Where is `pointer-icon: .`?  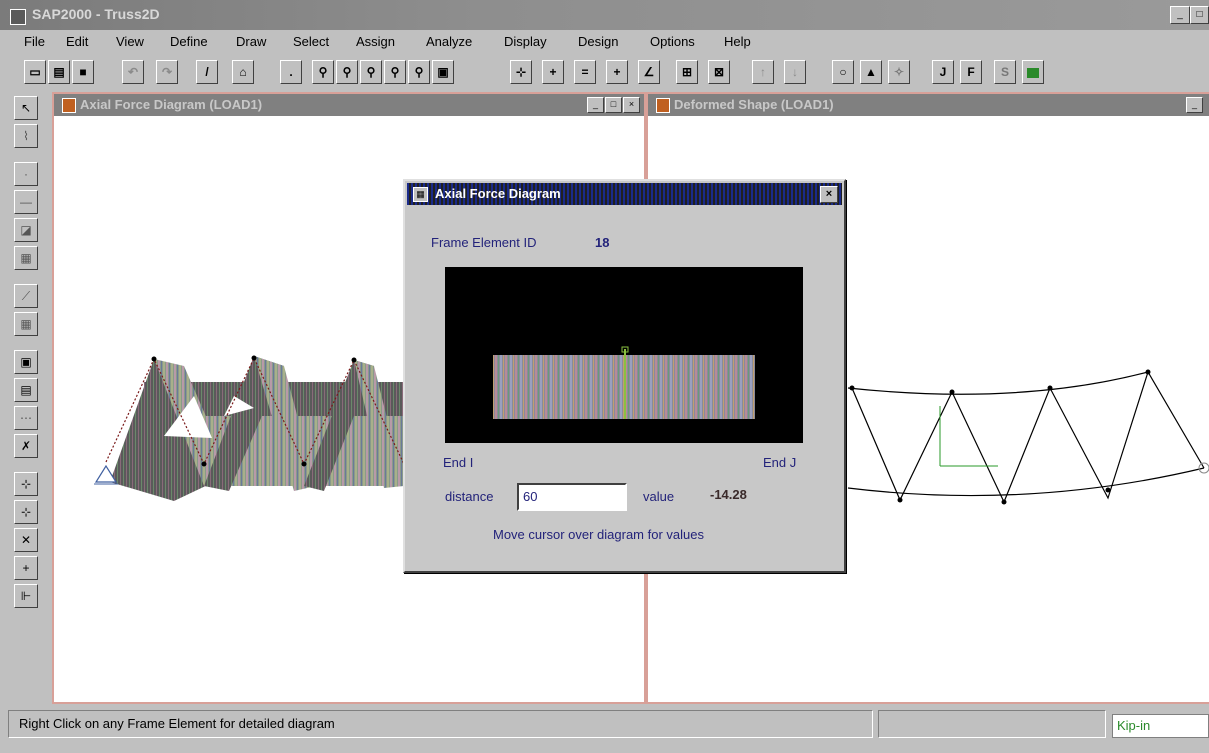 pointer-icon: . is located at coordinates (291, 72).